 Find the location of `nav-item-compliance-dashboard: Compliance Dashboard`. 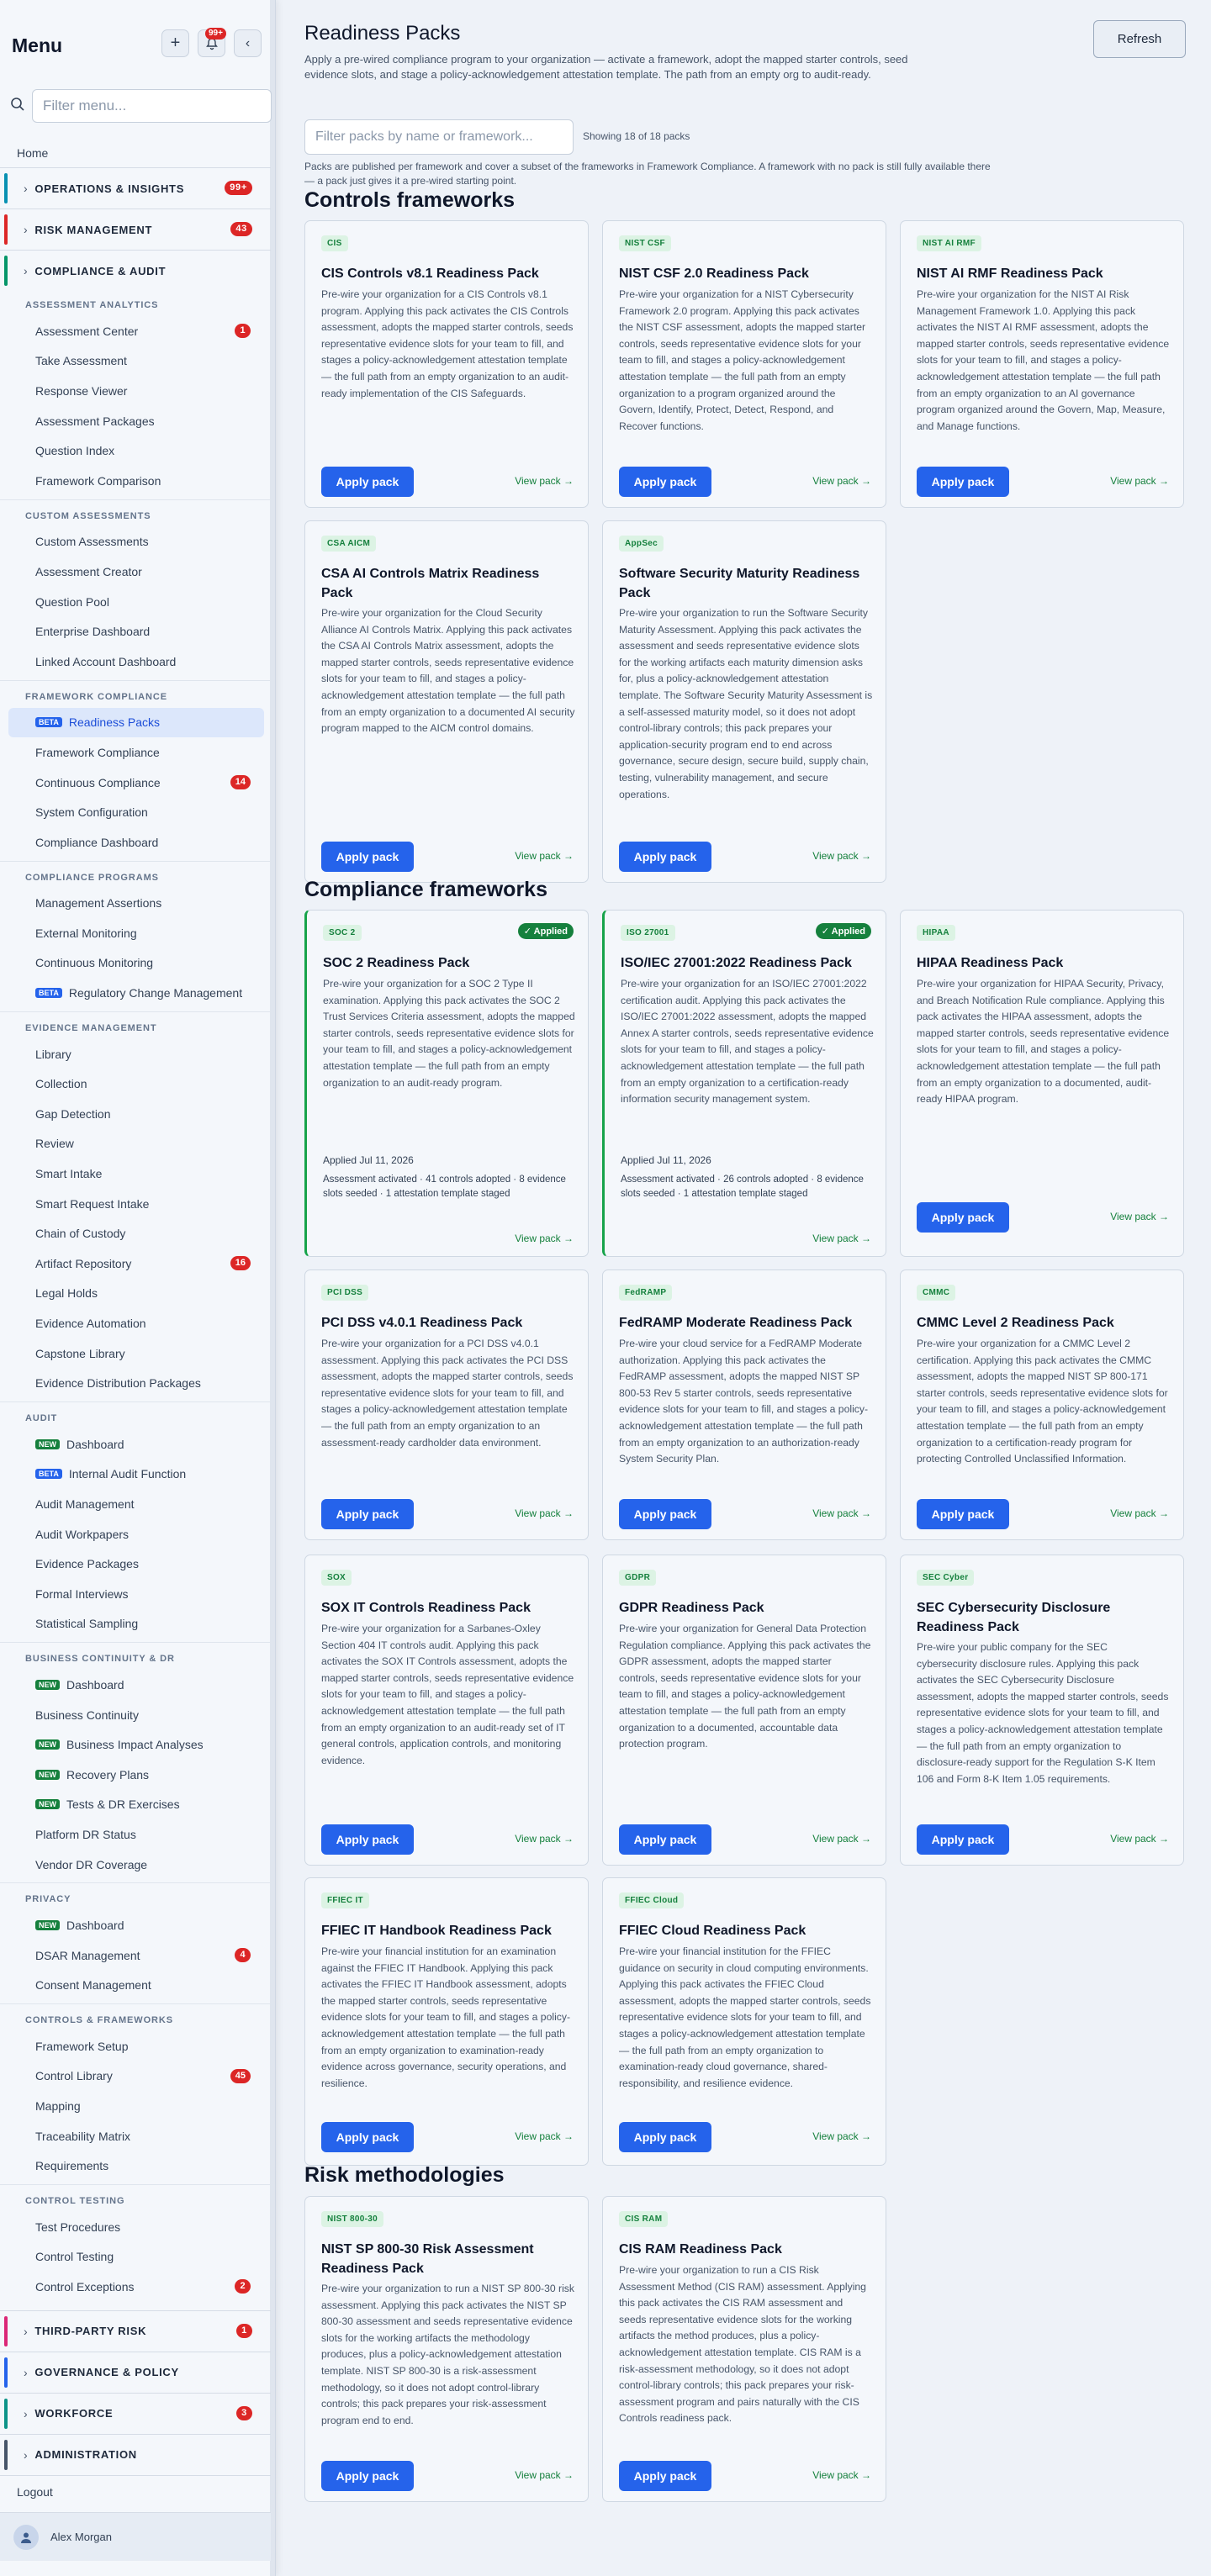

nav-item-compliance-dashboard: Compliance Dashboard is located at coordinates (135, 842).